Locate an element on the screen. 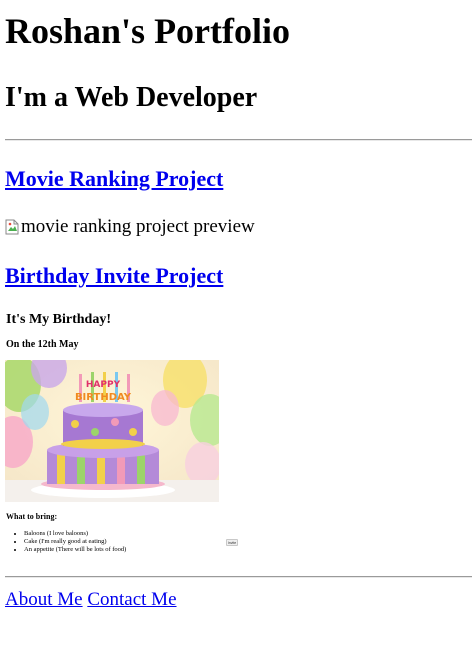 Image resolution: width=472 pixels, height=653 pixels. broken-image-icon is located at coordinates (12, 227).